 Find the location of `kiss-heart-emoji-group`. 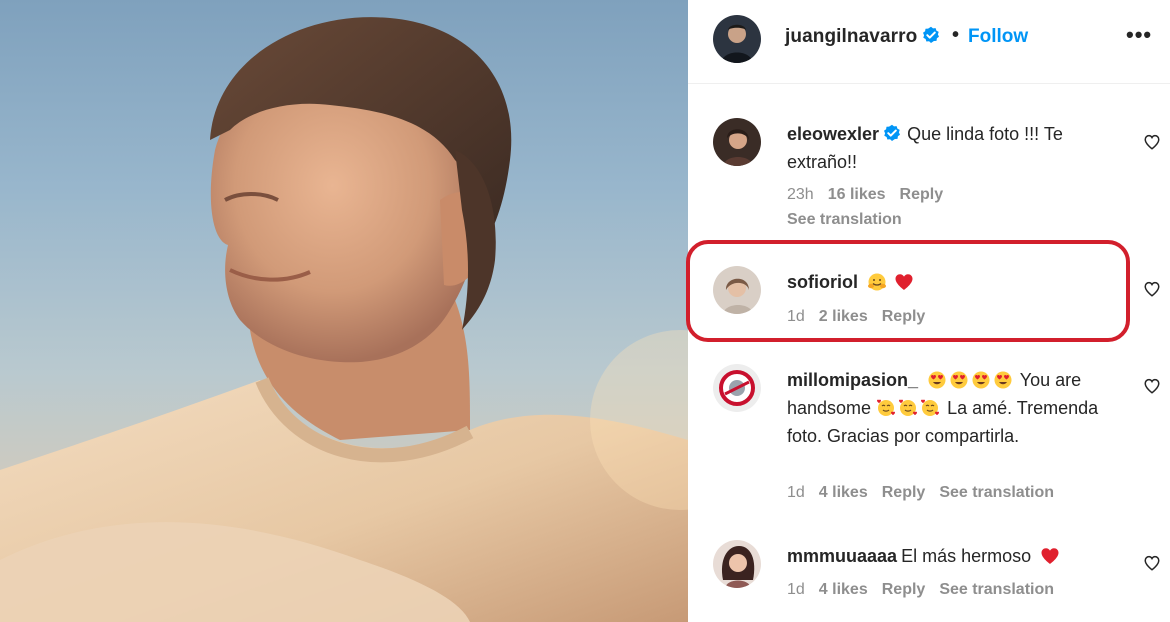

kiss-heart-emoji-group is located at coordinates (911, 408).